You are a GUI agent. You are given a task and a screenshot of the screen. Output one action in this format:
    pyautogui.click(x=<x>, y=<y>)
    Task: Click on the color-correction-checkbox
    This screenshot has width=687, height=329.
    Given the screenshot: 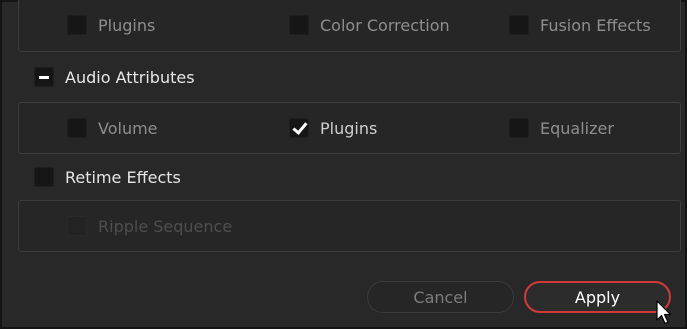 What is the action you would take?
    pyautogui.click(x=299, y=25)
    